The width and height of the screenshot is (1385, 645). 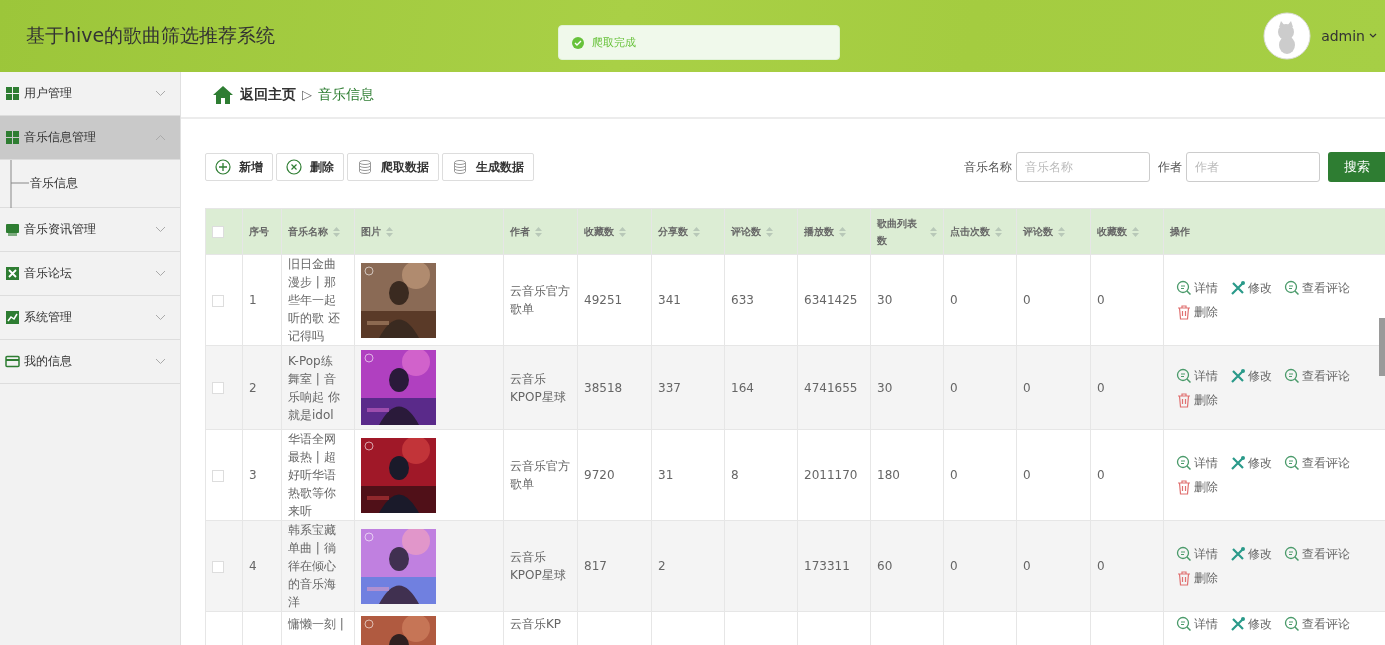 I want to click on table-cell: 337, so click(x=669, y=387).